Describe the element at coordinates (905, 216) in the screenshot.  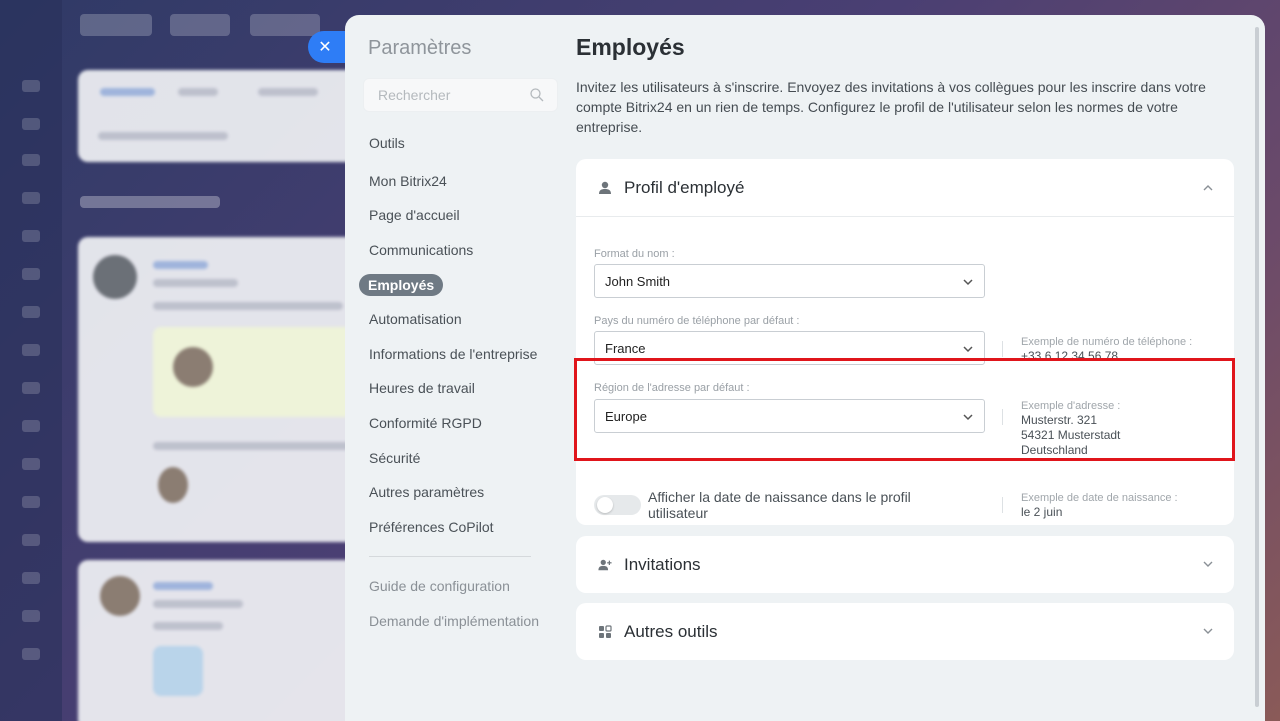
I see `card-divider` at that location.